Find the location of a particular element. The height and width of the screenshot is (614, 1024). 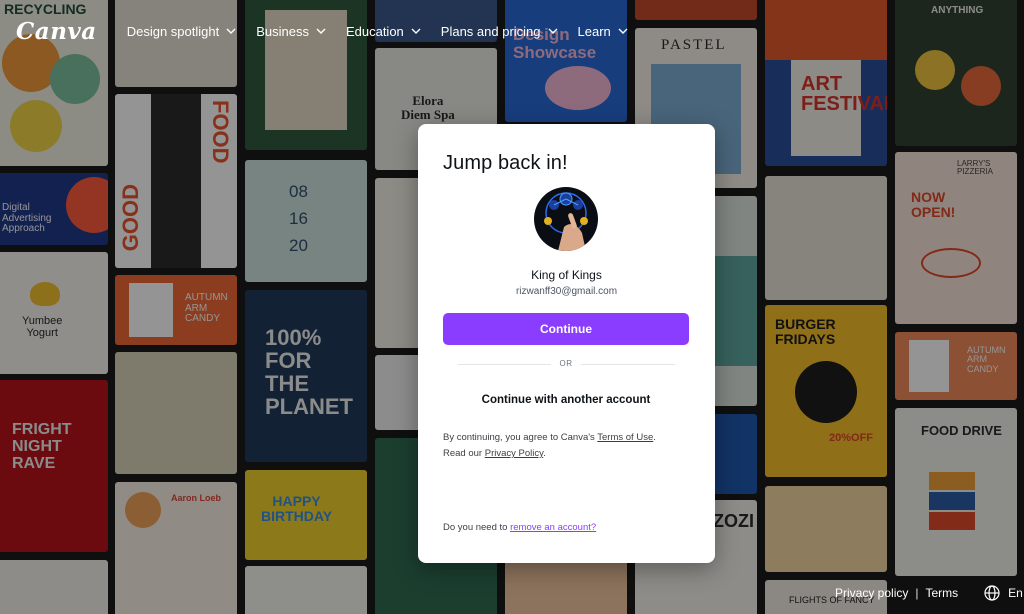

nav-label: Education is located at coordinates (374, 31).